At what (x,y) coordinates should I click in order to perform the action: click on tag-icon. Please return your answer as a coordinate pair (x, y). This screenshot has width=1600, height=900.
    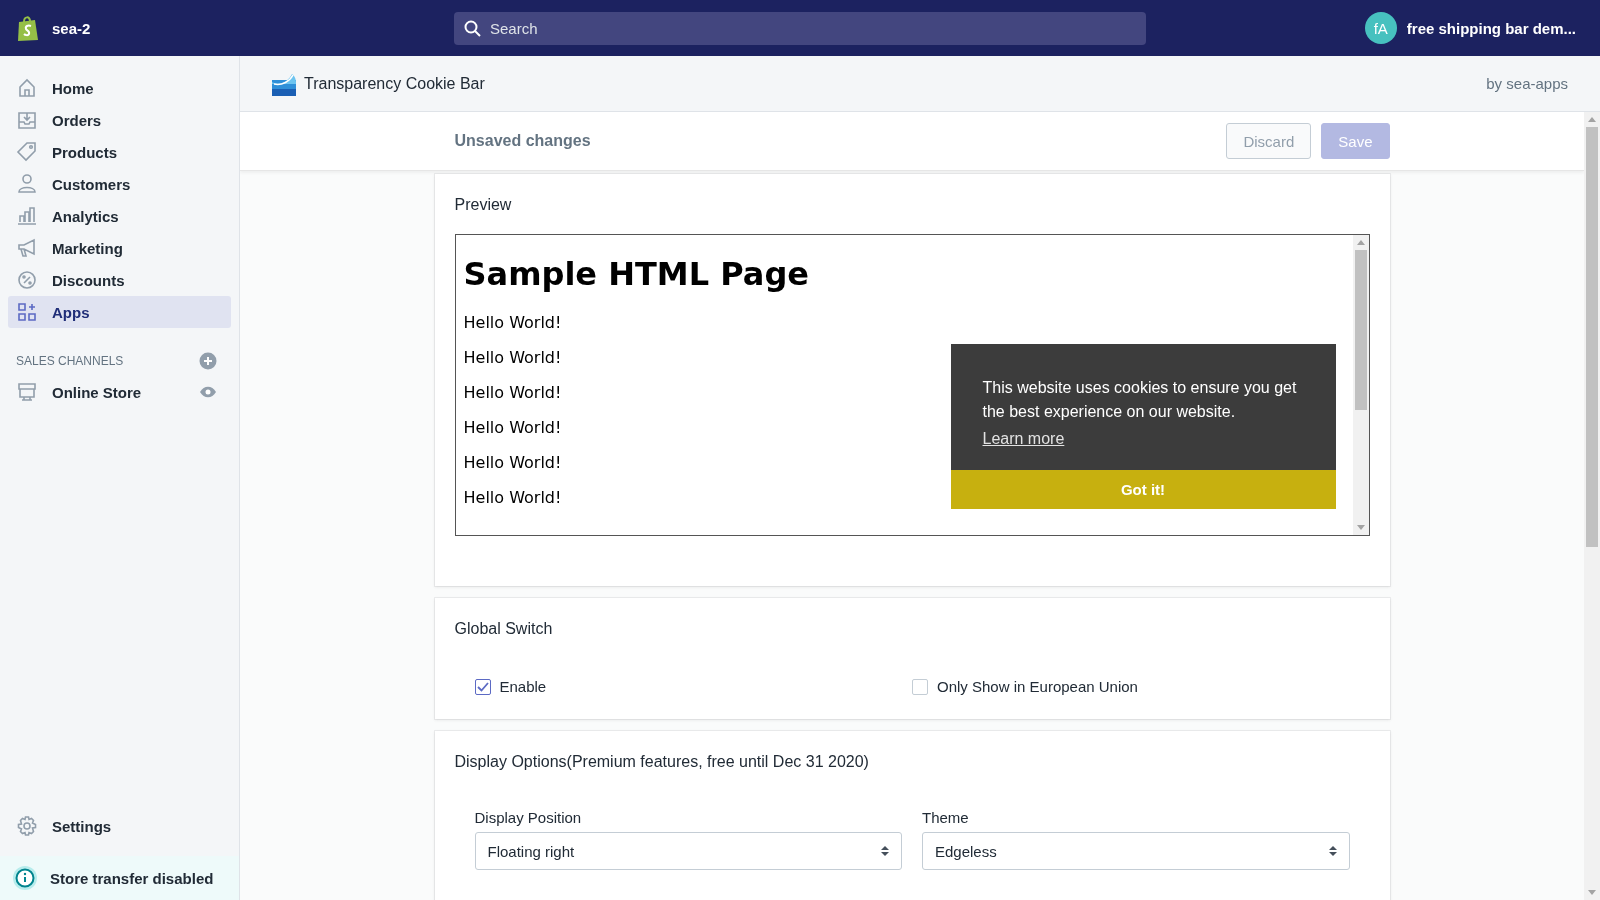
    Looking at the image, I should click on (27, 152).